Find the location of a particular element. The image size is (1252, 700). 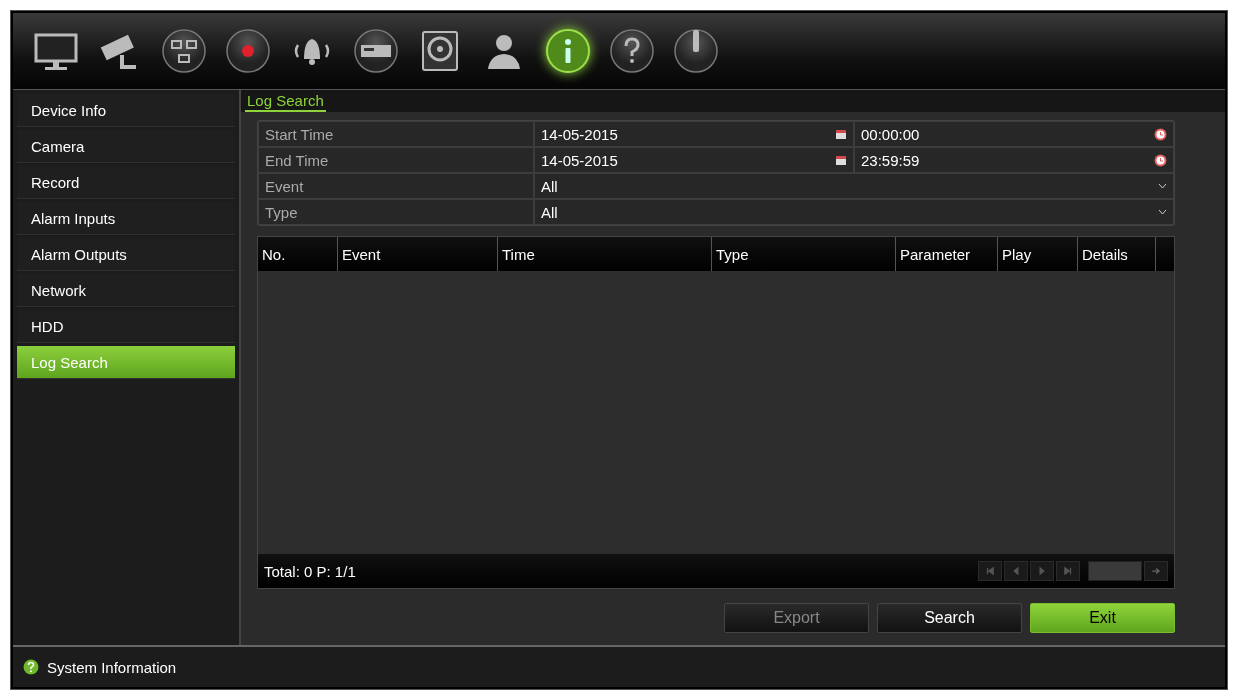

page-title: Log Search is located at coordinates (285, 102).